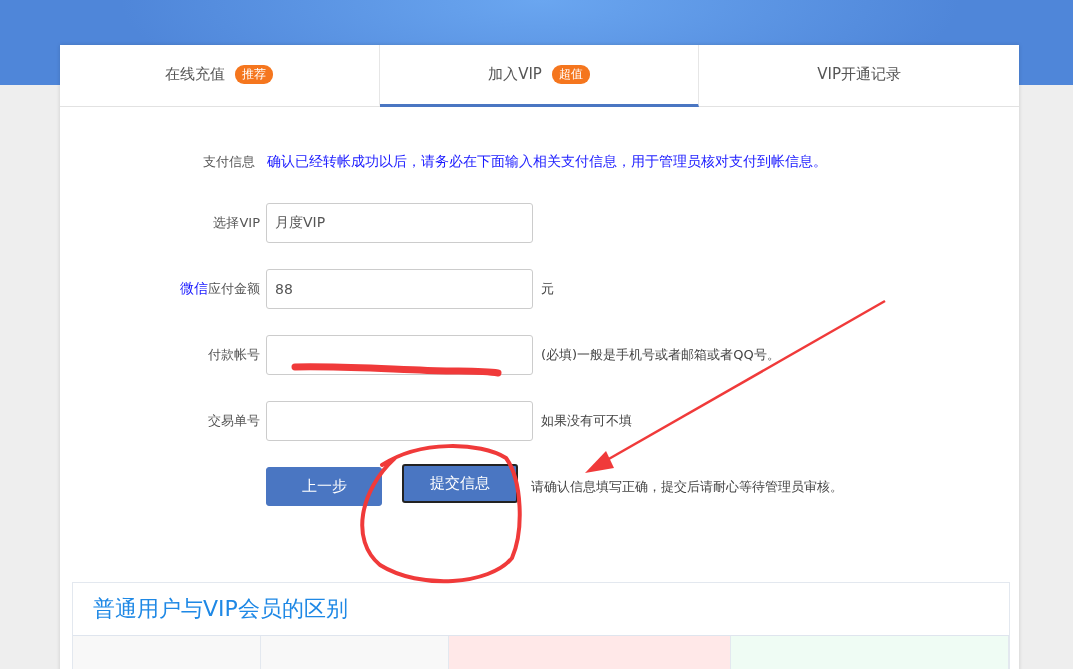 The width and height of the screenshot is (1073, 669). What do you see at coordinates (586, 421) in the screenshot?
I see `field-hint: 如果没有可不填` at bounding box center [586, 421].